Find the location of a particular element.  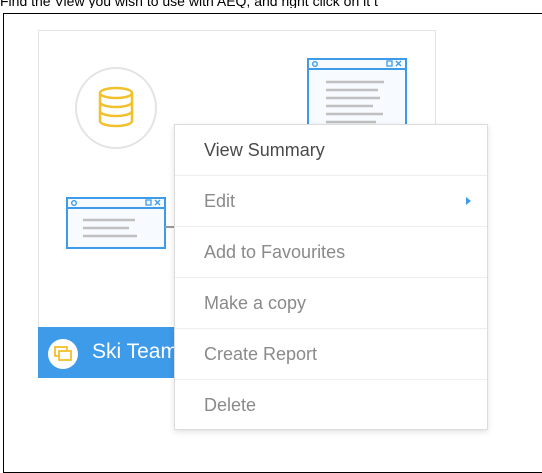

view-avatar-icon is located at coordinates (63, 353).